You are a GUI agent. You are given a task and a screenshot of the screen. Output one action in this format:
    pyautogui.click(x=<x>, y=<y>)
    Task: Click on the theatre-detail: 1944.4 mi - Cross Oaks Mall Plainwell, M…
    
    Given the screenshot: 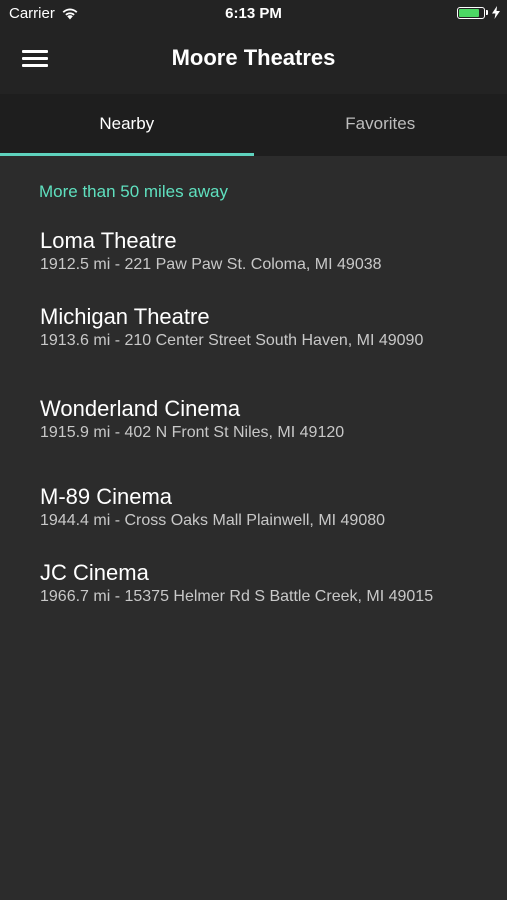 What is the action you would take?
    pyautogui.click(x=213, y=520)
    